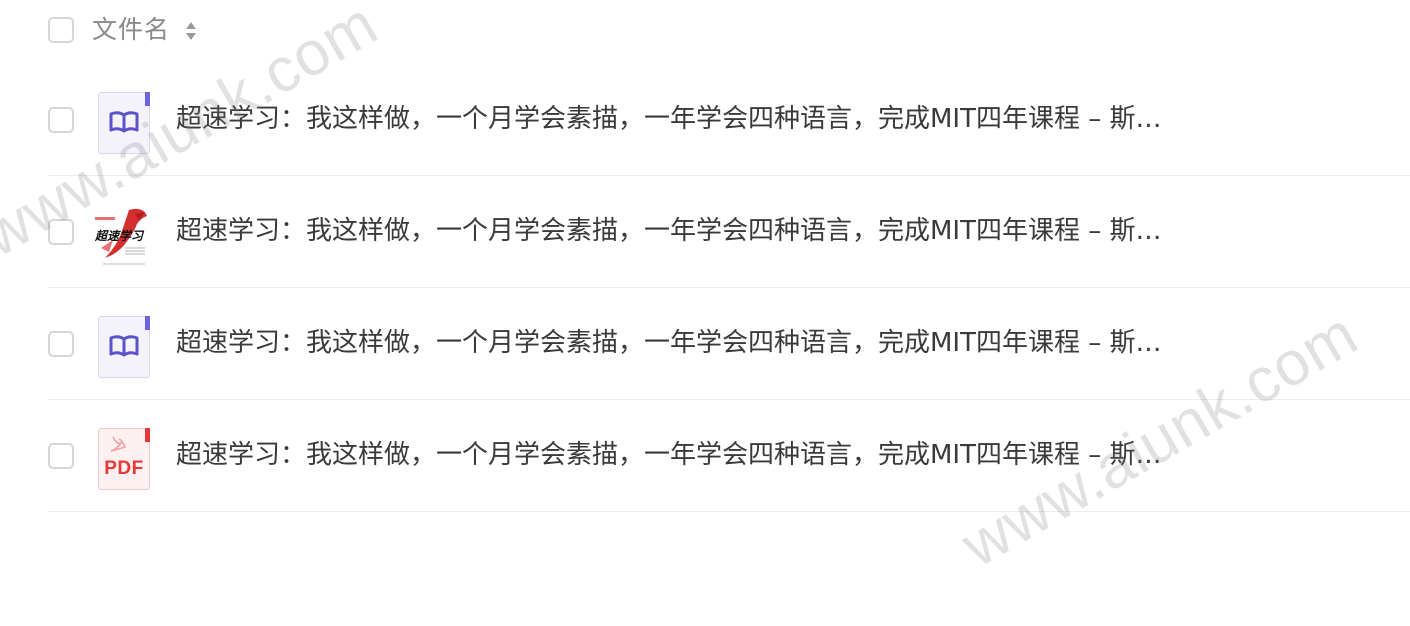 This screenshot has height=626, width=1410. I want to click on sort-updown-icon, so click(191, 31).